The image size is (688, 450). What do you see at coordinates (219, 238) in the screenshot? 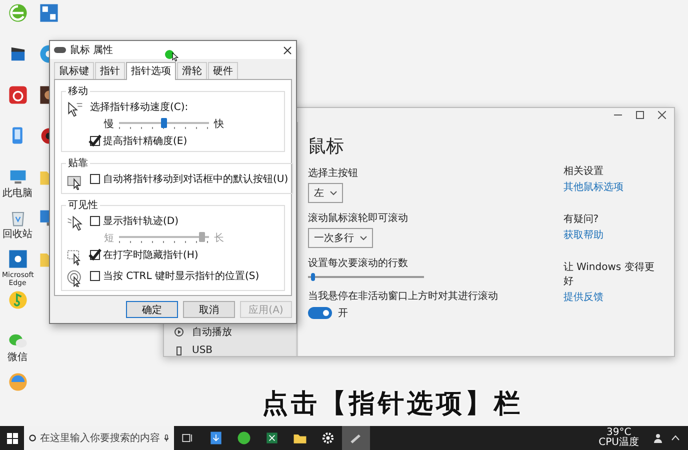
I see `slider-max-label: 长` at bounding box center [219, 238].